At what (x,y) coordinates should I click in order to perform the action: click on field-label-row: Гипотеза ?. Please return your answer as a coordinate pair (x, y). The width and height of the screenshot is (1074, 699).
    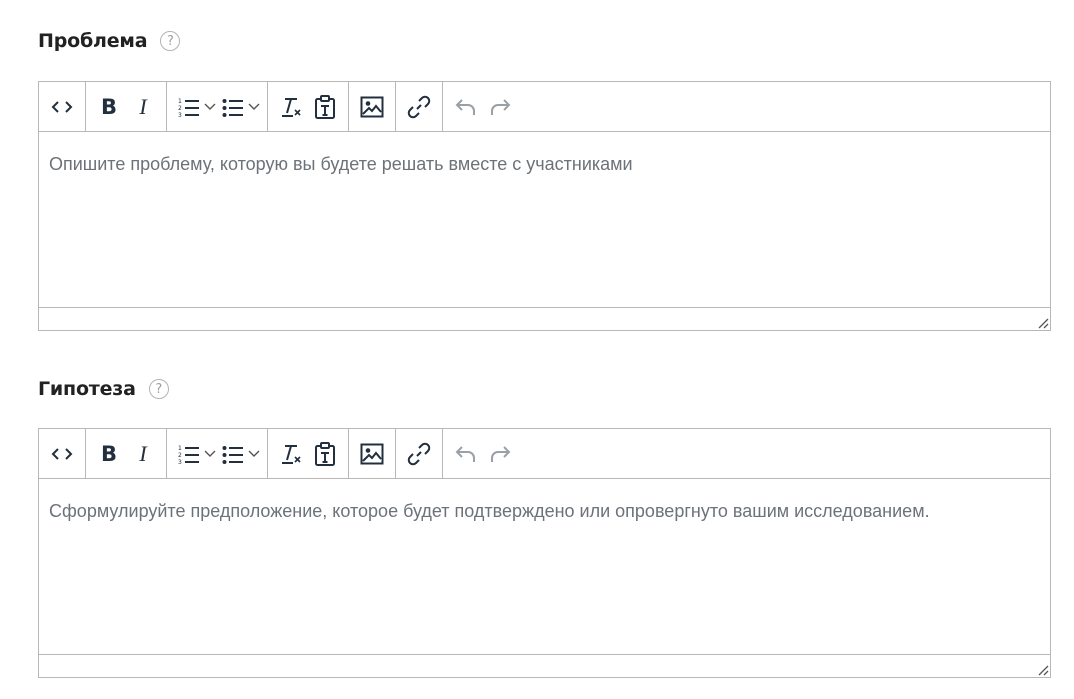
    Looking at the image, I should click on (544, 389).